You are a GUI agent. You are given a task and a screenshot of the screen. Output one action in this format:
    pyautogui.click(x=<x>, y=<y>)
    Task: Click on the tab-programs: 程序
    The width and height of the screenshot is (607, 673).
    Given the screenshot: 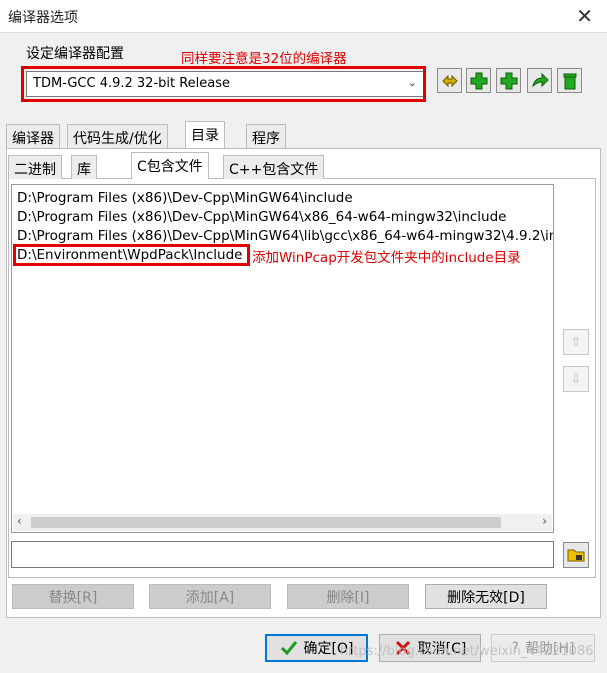 What is the action you would take?
    pyautogui.click(x=266, y=136)
    